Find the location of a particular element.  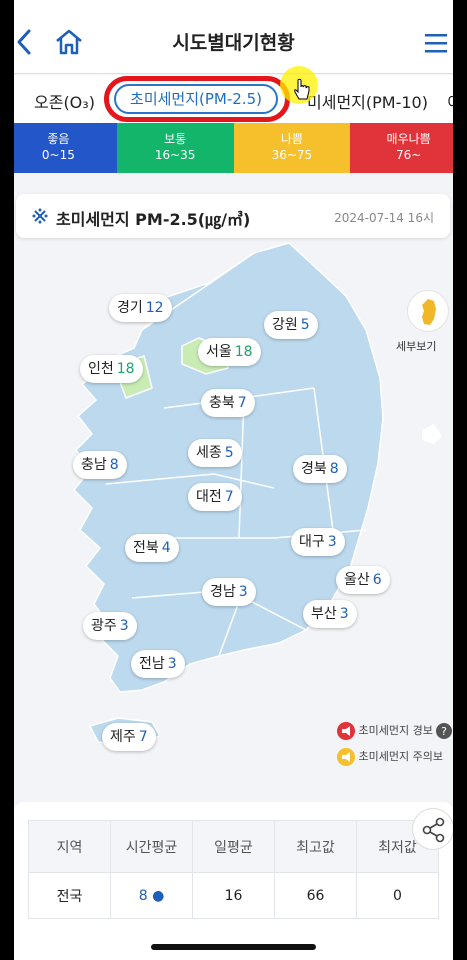

legend-bad: 나쁨 36~75 is located at coordinates (292, 148).